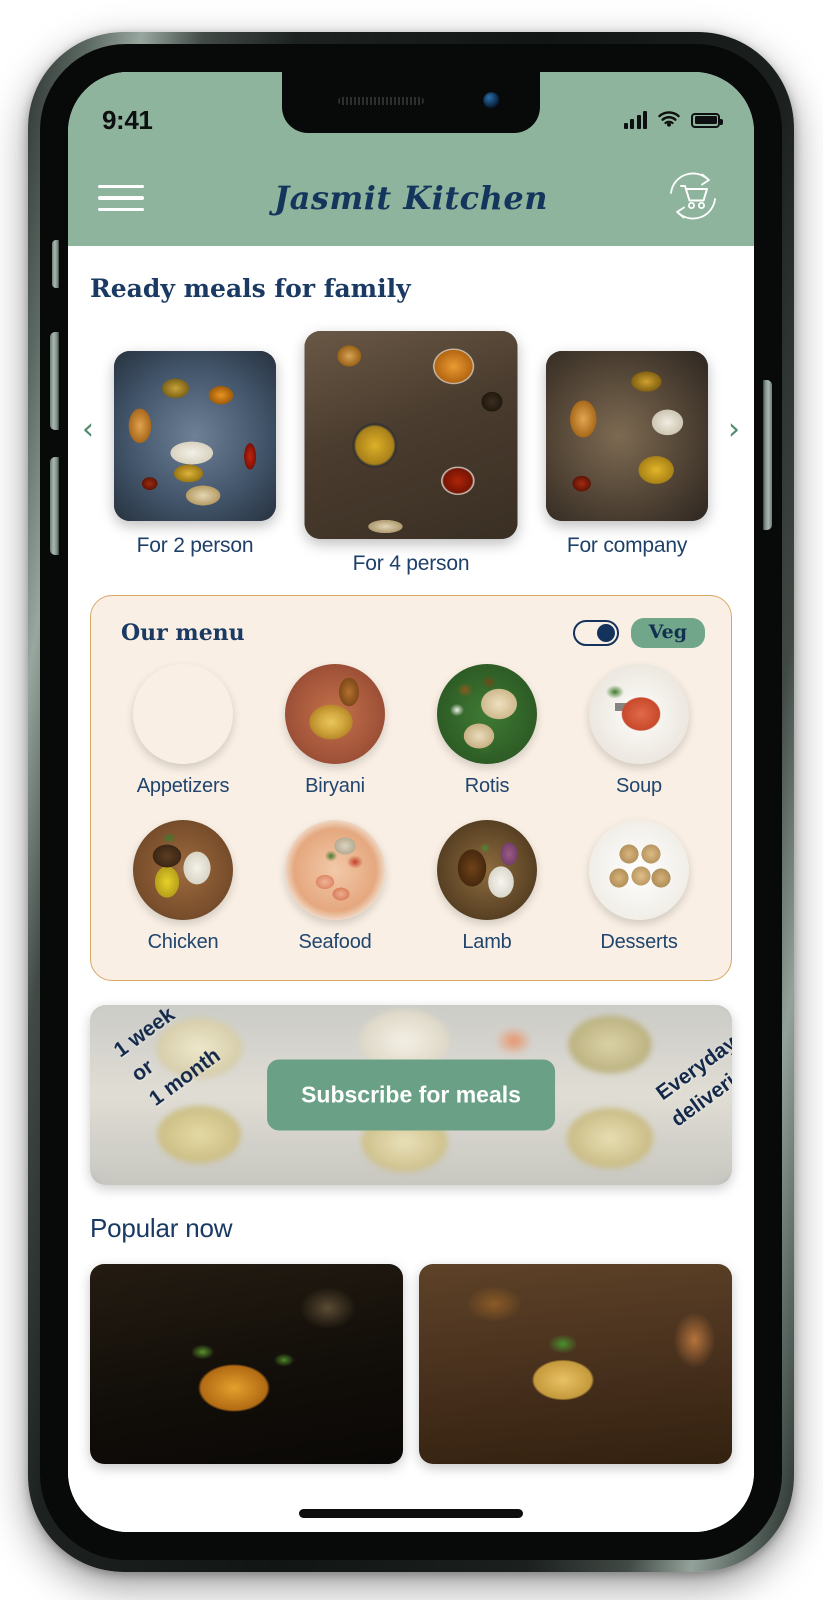  I want to click on carousel-item-for-2-person: For 2 person, so click(195, 454).